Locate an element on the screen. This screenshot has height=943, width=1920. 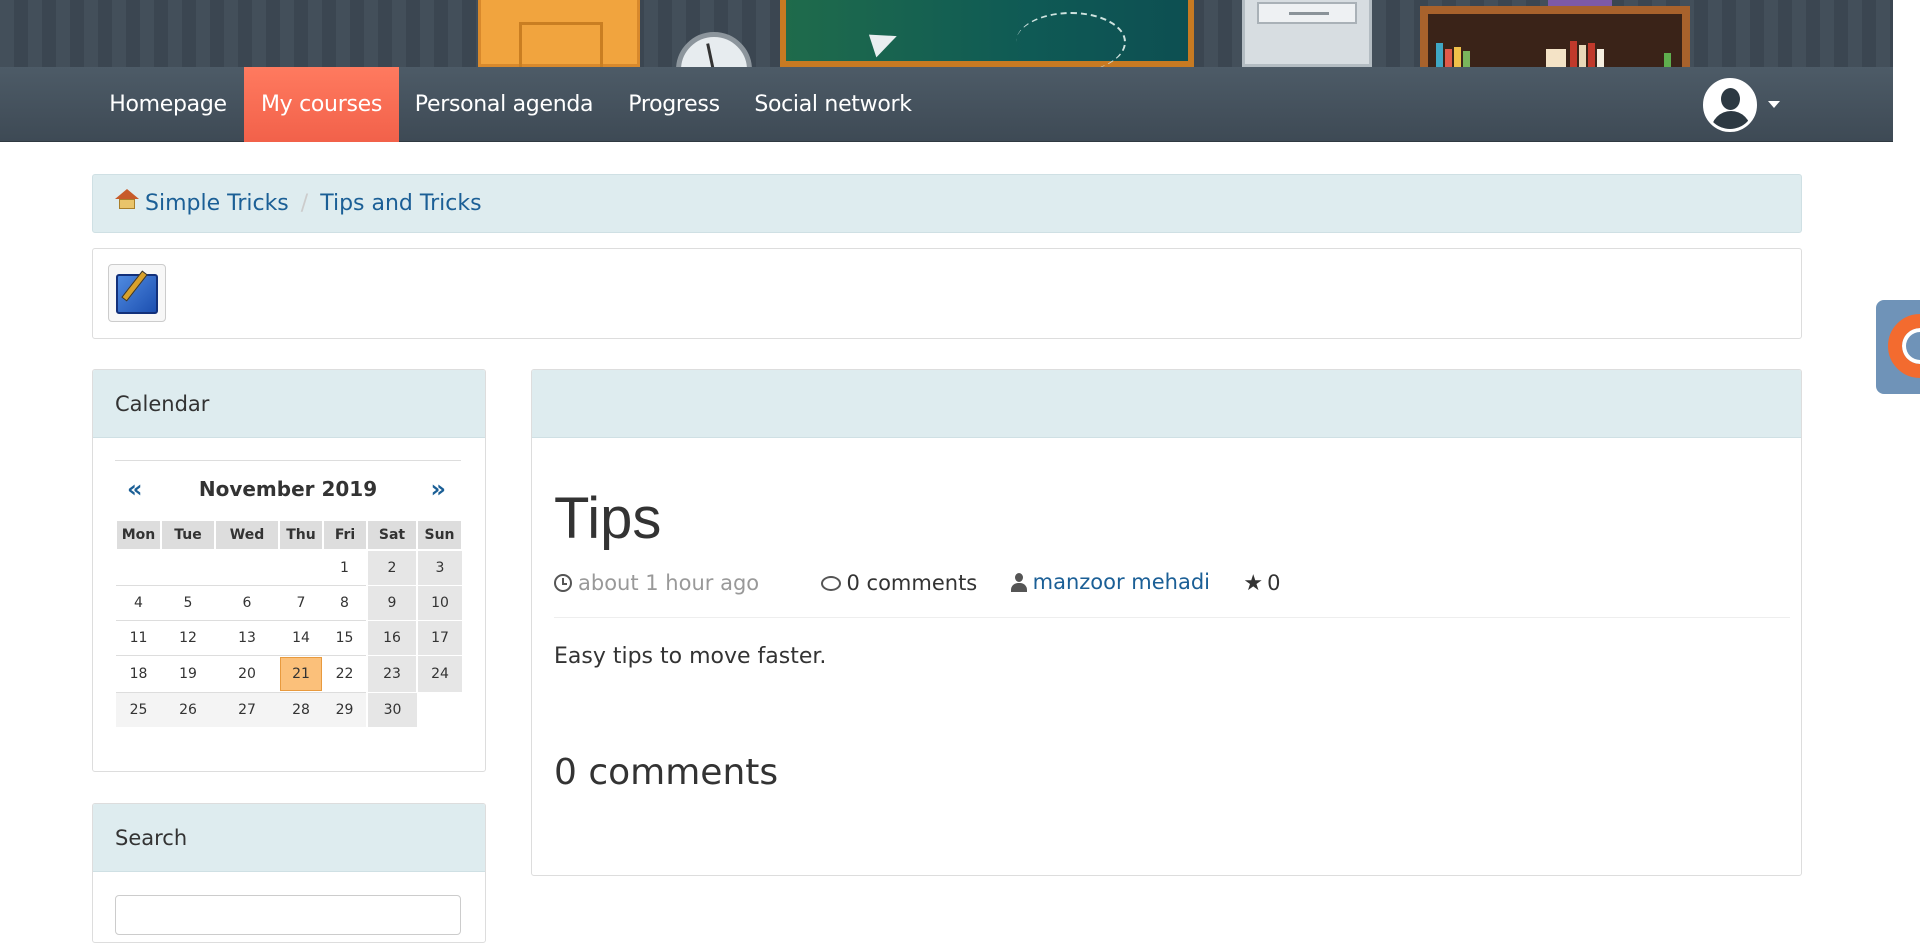
calendar-day-cell: 19 is located at coordinates (188, 674).